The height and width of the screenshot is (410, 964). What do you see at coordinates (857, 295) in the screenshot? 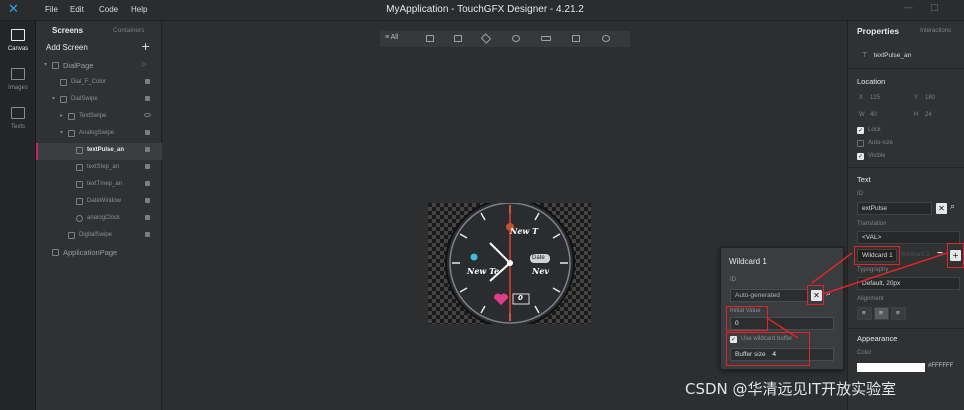
I see `annotation-lines` at bounding box center [857, 295].